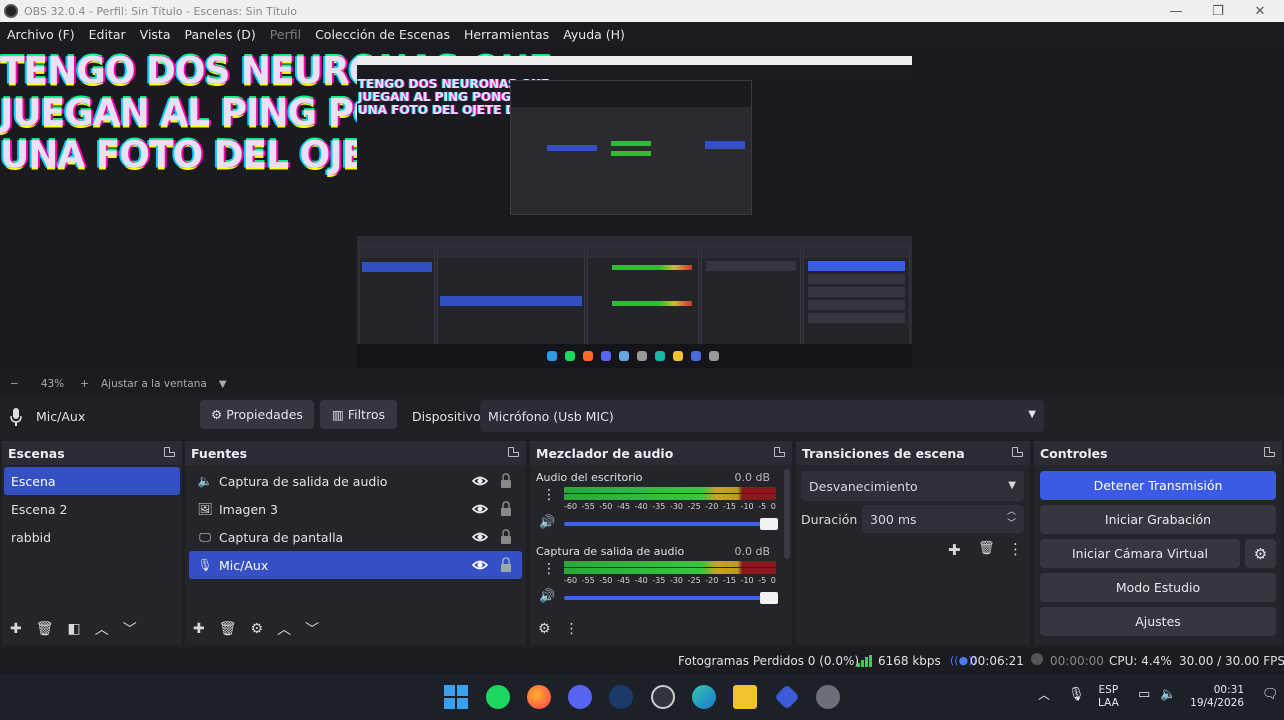  What do you see at coordinates (642, 697) in the screenshot?
I see `windows-taskbar: ︿ 🎙 ESP LAA ▭ 🔈 00:31 19/4/2026 🗨` at bounding box center [642, 697].